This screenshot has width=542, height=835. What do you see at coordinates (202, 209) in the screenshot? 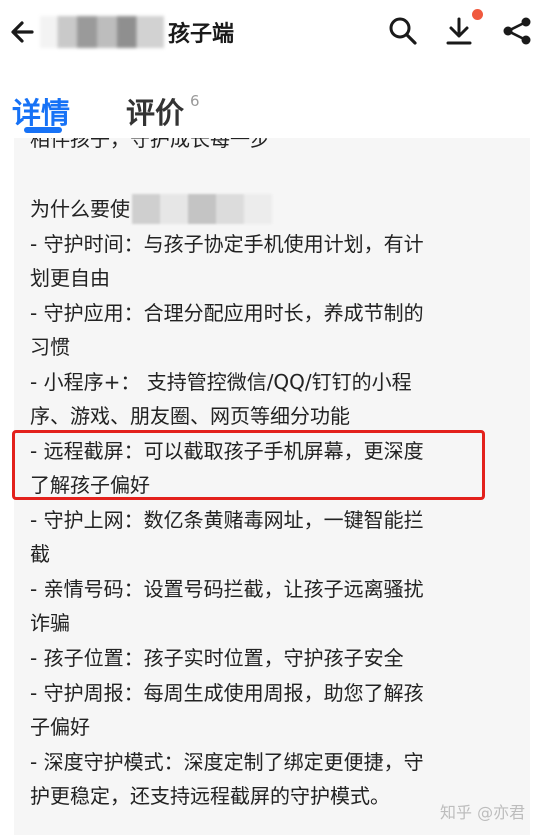
I see `blurred-text` at bounding box center [202, 209].